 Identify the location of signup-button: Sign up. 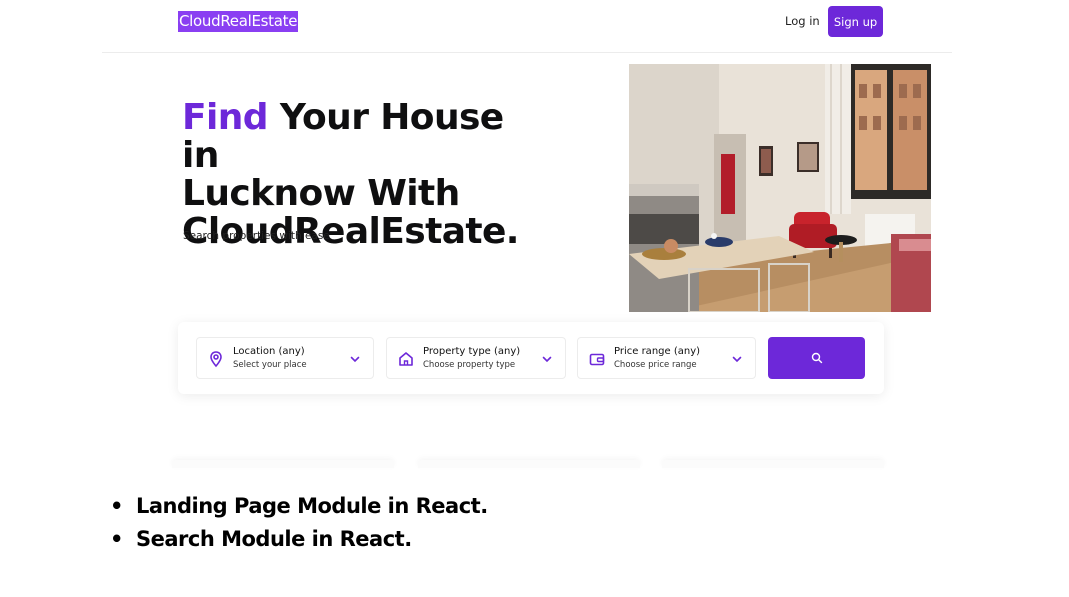
(855, 21).